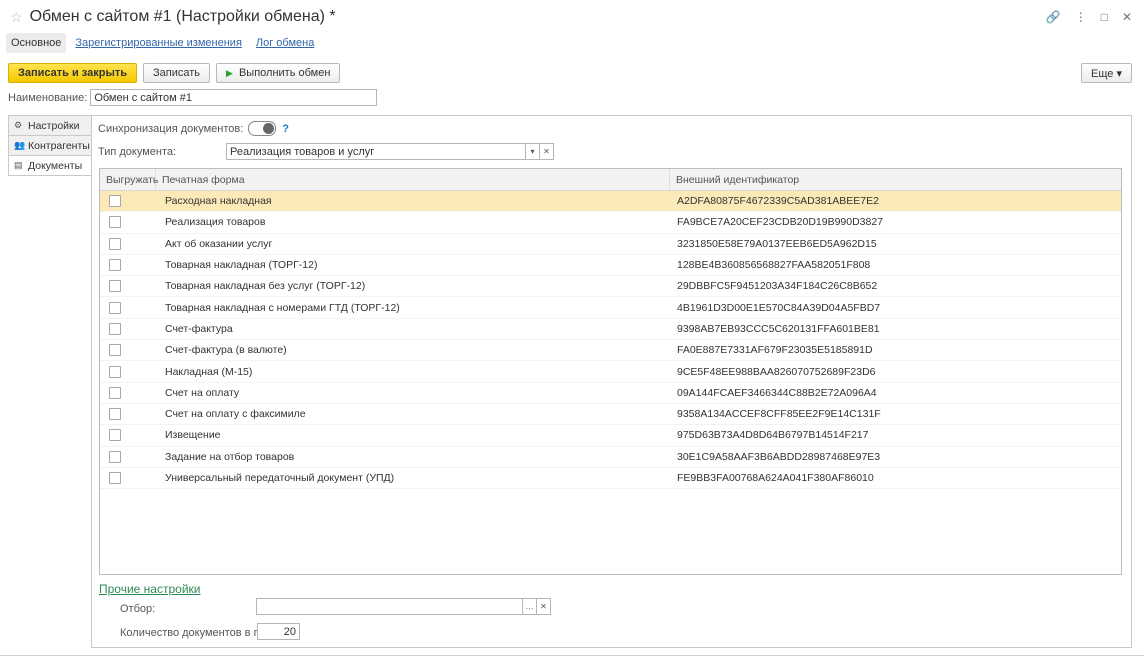 The width and height of the screenshot is (1144, 659). Describe the element at coordinates (209, 371) in the screenshot. I see `print-form-cell: Накладная (М-15)` at that location.